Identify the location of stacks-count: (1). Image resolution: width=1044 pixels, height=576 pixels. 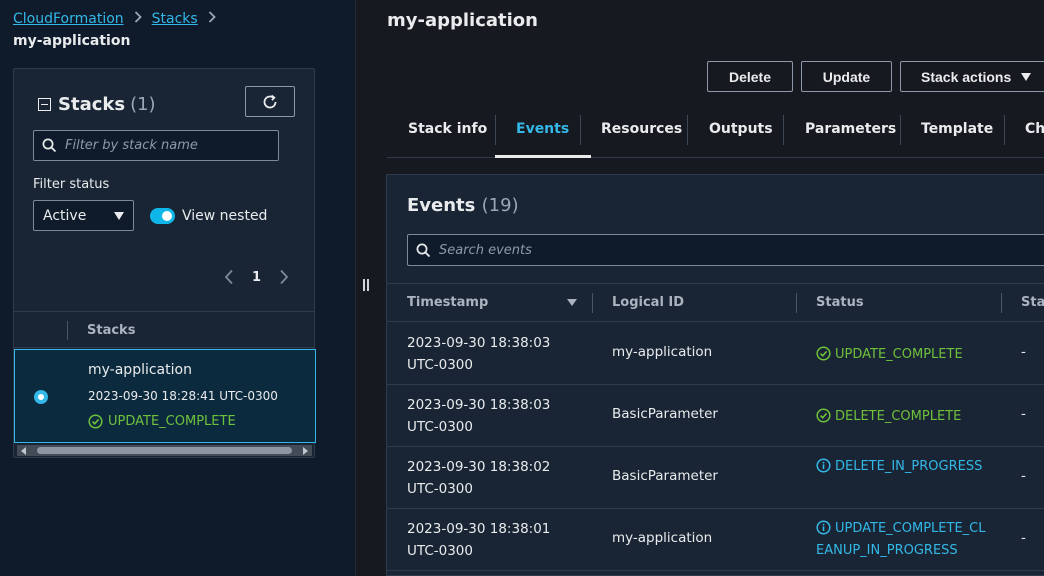
(143, 104).